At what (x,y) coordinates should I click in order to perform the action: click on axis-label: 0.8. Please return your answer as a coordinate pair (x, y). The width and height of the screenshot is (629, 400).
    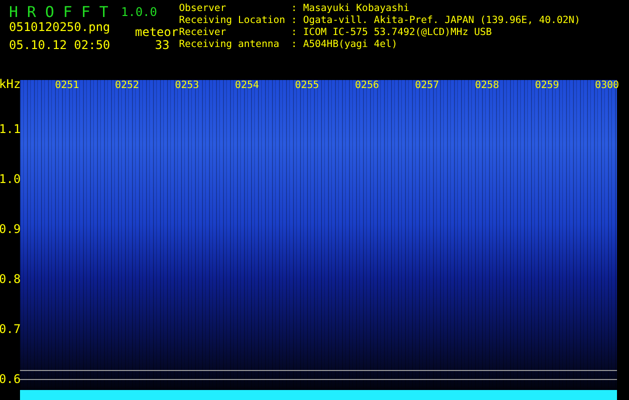
    Looking at the image, I should click on (10, 279).